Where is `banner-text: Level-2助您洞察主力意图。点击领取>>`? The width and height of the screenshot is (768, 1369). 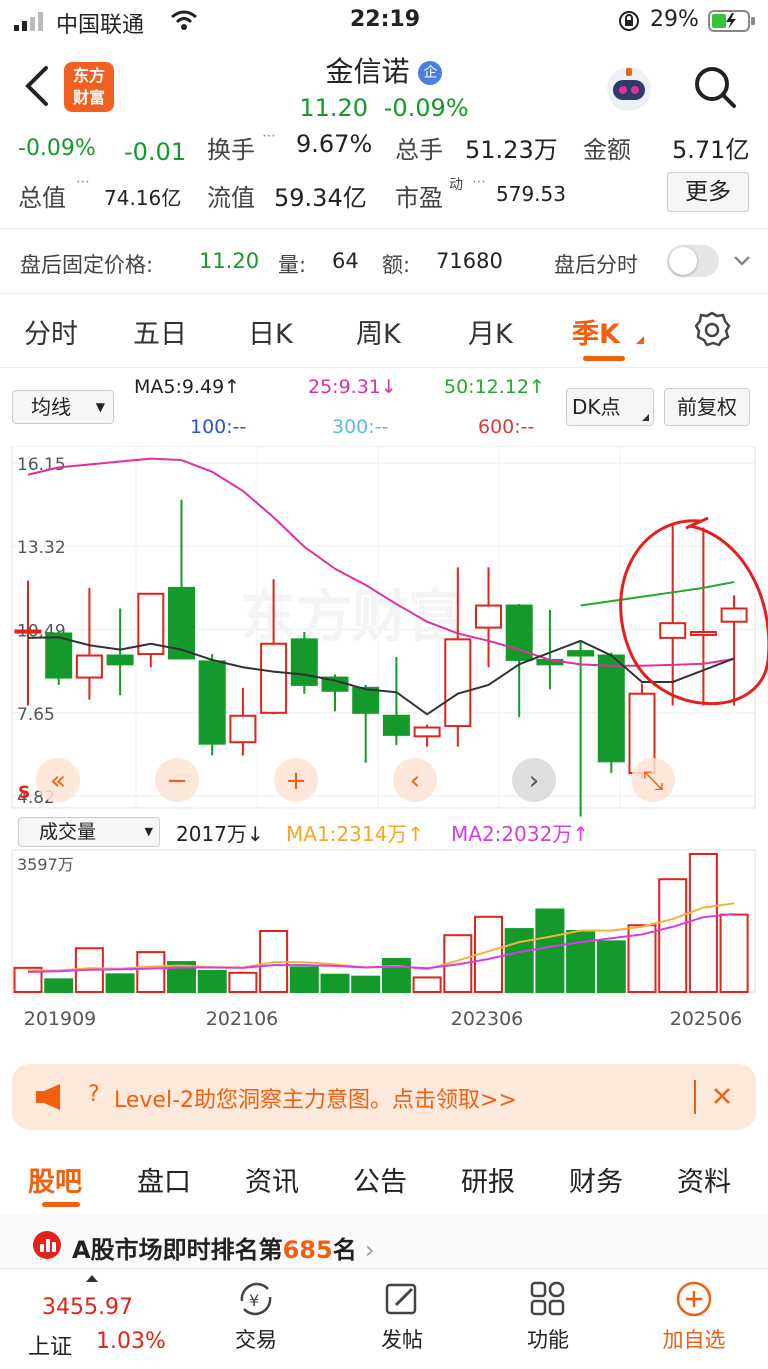 banner-text: Level-2助您洞察主力意图。点击领取>> is located at coordinates (315, 1098).